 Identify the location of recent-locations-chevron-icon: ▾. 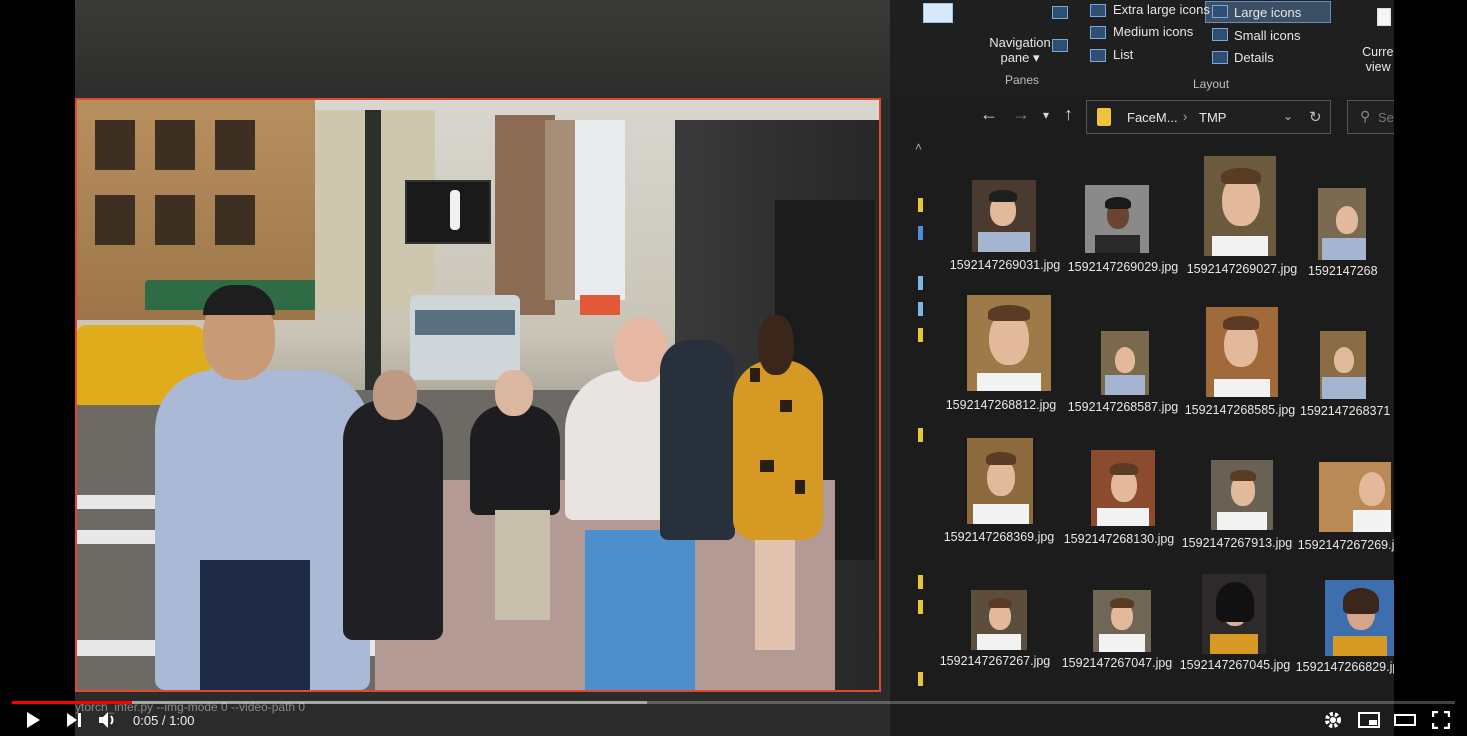
(1046, 115).